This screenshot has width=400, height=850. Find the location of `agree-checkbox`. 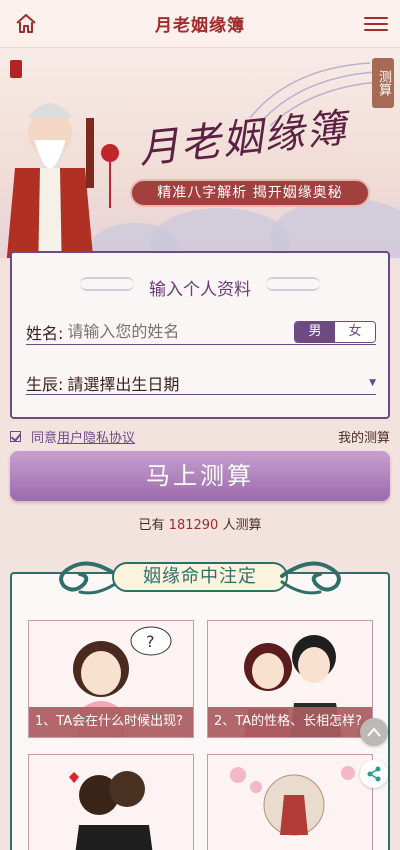

agree-checkbox is located at coordinates (15, 436).